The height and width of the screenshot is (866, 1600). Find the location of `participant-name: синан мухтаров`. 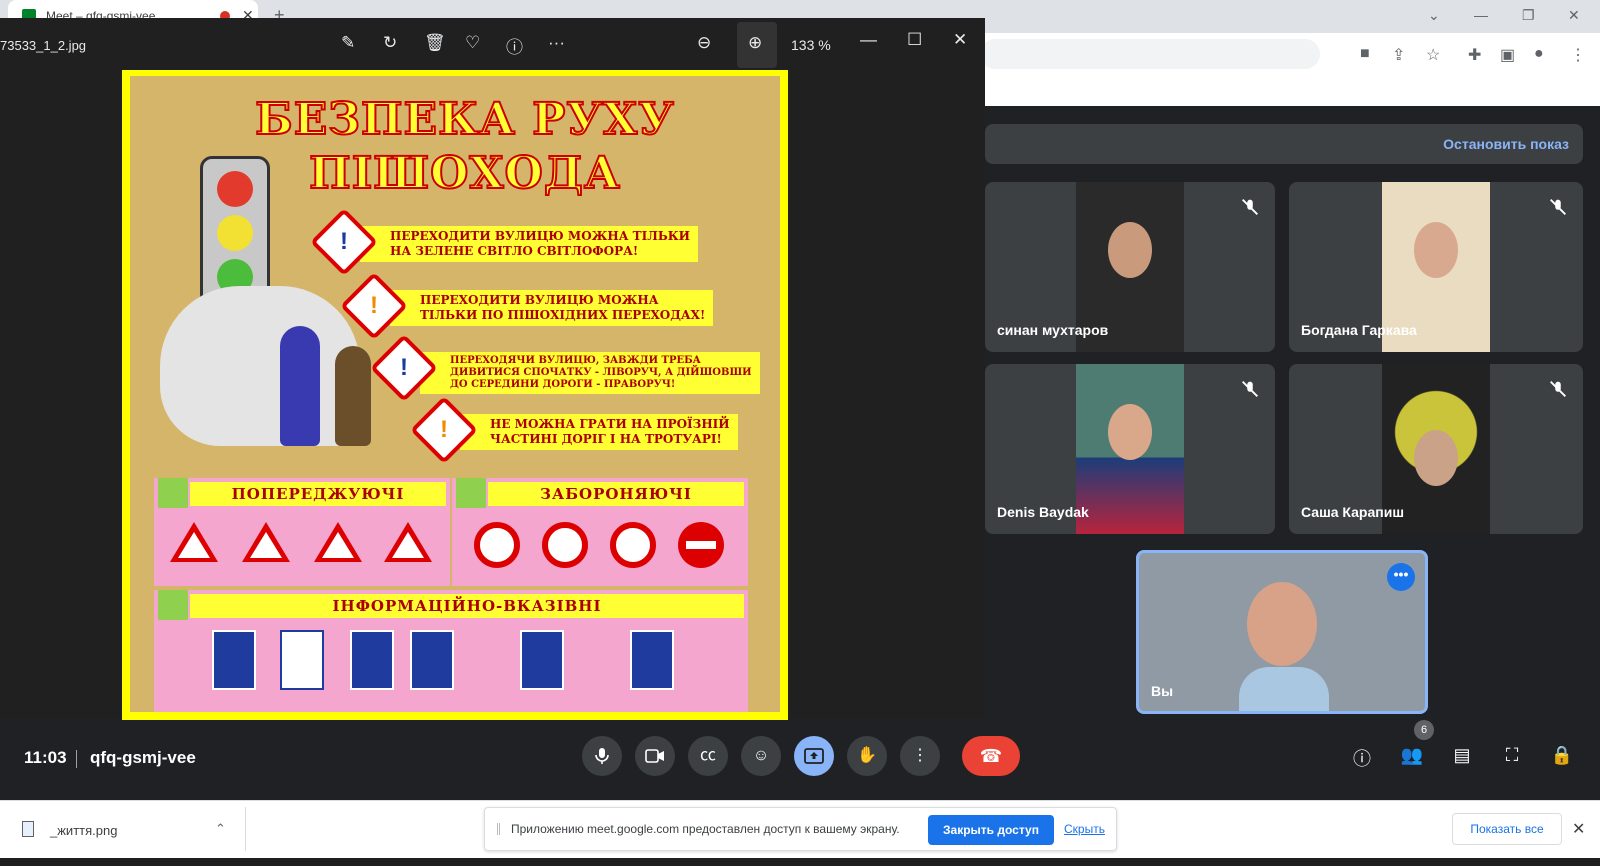

participant-name: синан мухтаров is located at coordinates (1053, 330).